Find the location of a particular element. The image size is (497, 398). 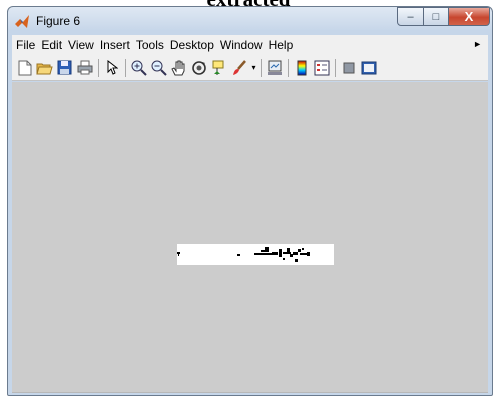

open-file-icon is located at coordinates (44, 68).